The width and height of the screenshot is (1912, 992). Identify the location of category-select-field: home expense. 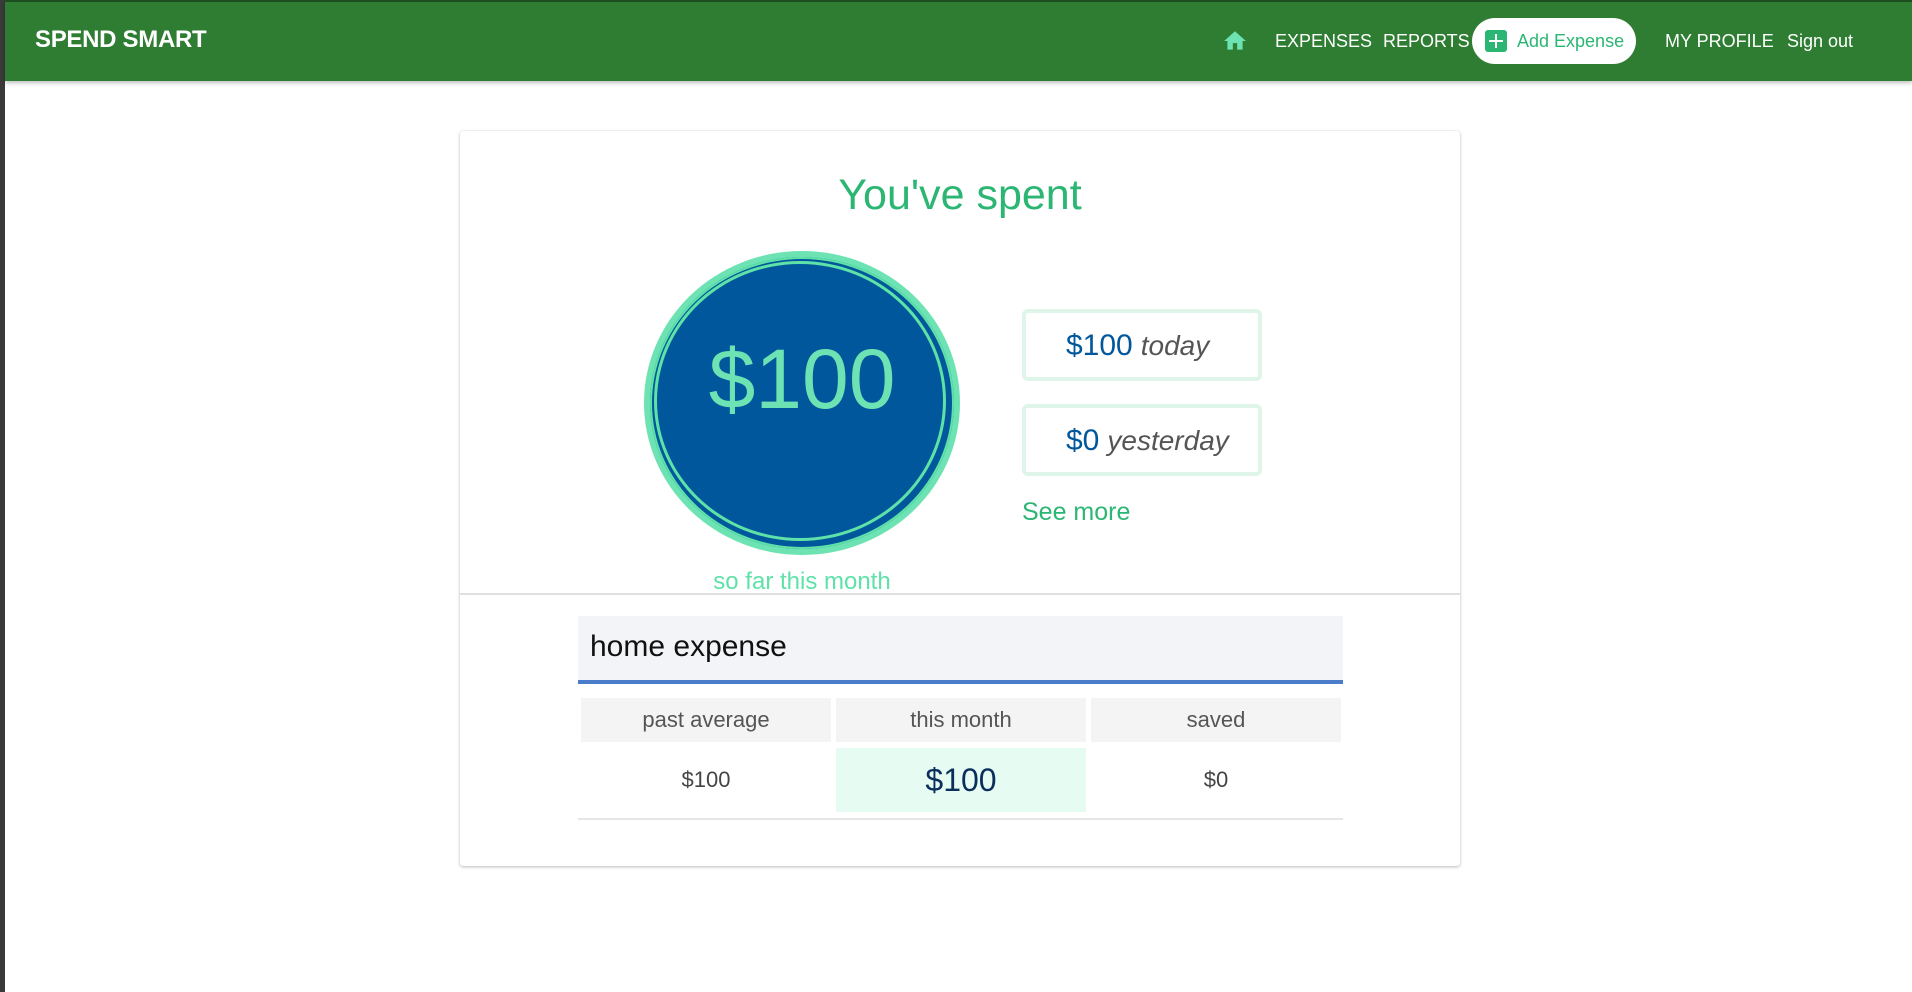
(960, 650).